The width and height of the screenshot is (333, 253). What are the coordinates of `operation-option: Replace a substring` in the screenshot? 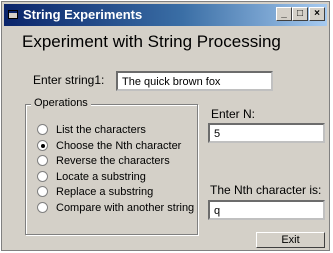 It's located at (95, 192).